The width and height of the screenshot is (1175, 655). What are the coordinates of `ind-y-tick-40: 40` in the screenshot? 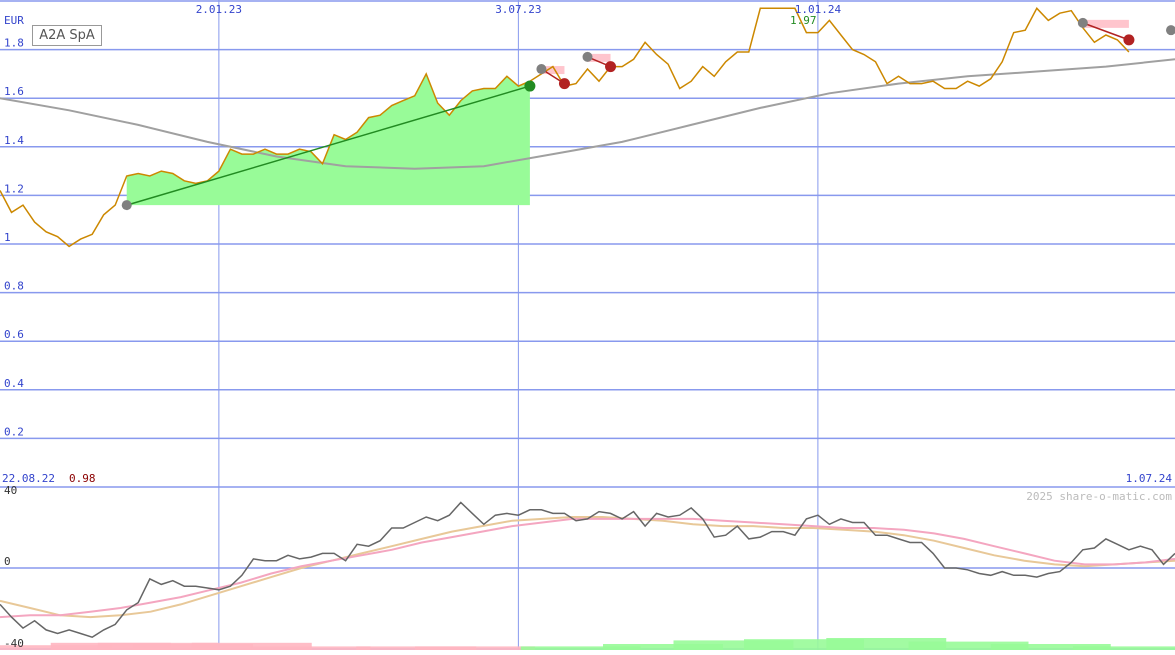 It's located at (10, 490).